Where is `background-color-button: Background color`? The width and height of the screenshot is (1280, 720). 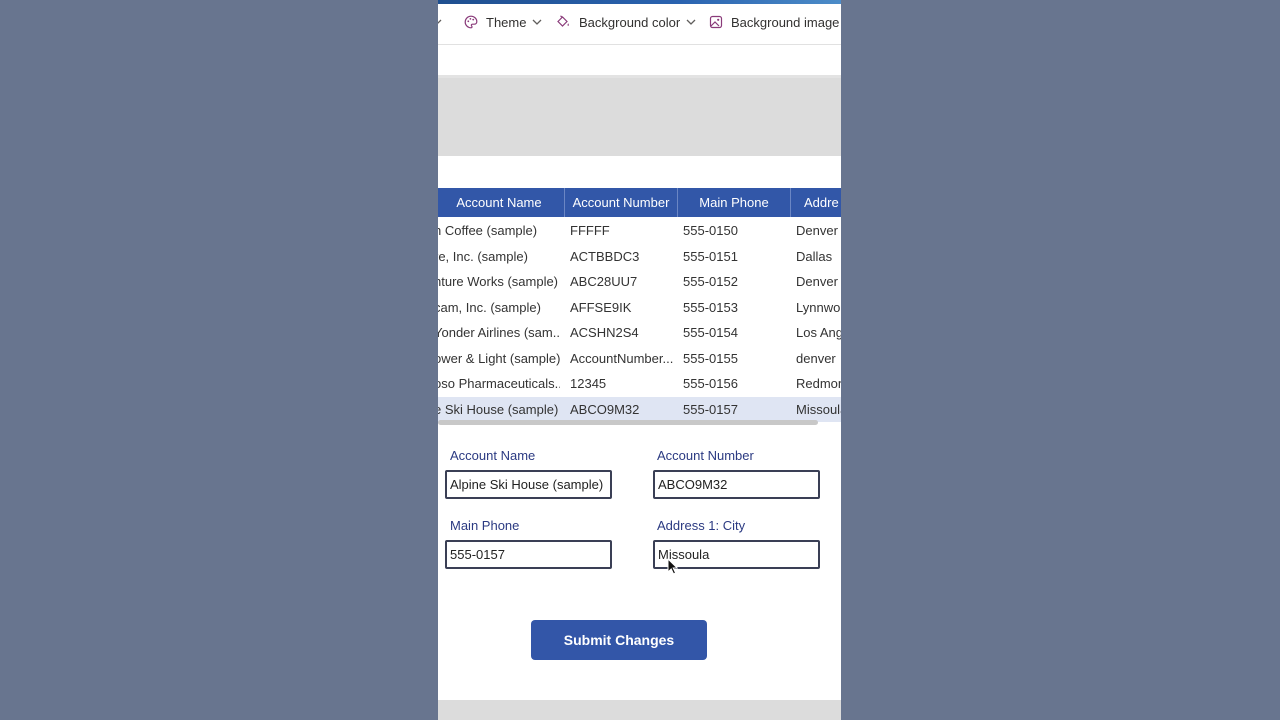
background-color-button: Background color is located at coordinates (626, 22).